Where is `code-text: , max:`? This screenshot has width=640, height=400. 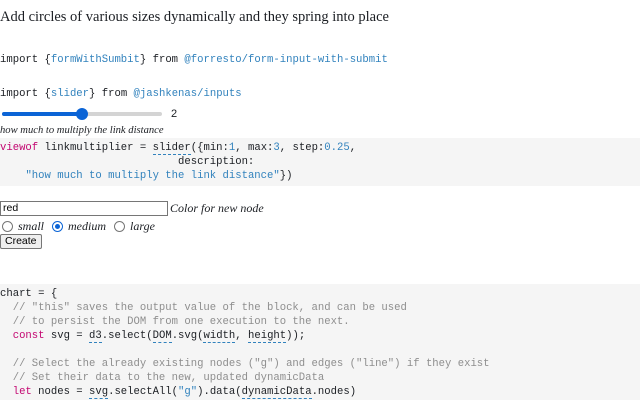
code-text: , max: is located at coordinates (254, 148).